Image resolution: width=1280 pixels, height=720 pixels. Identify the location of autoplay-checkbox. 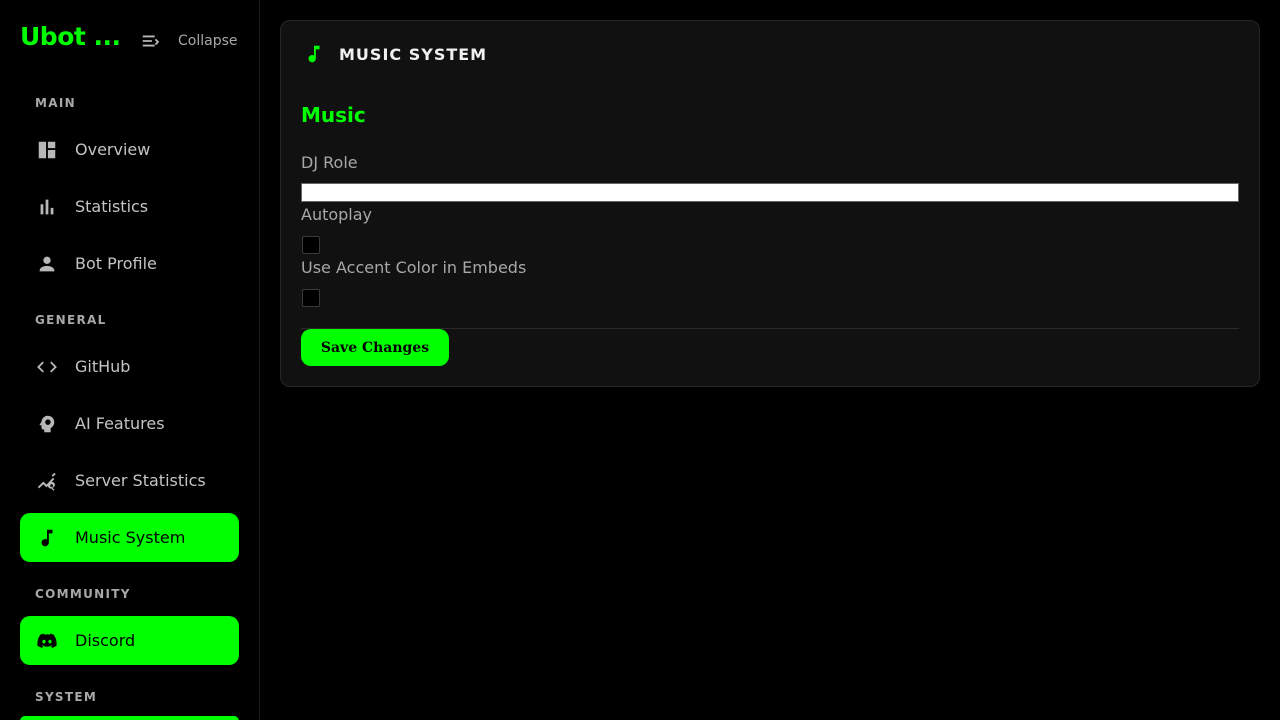
(311, 245).